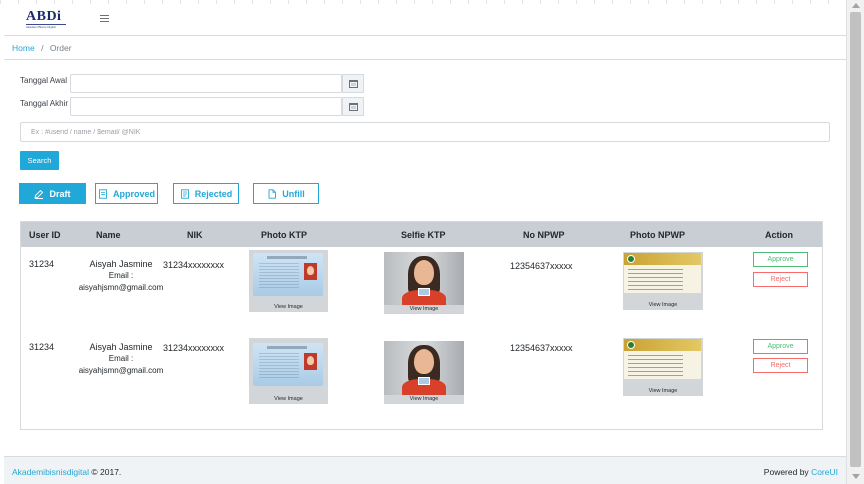 This screenshot has width=864, height=484. I want to click on tab-approved: Approved, so click(126, 193).